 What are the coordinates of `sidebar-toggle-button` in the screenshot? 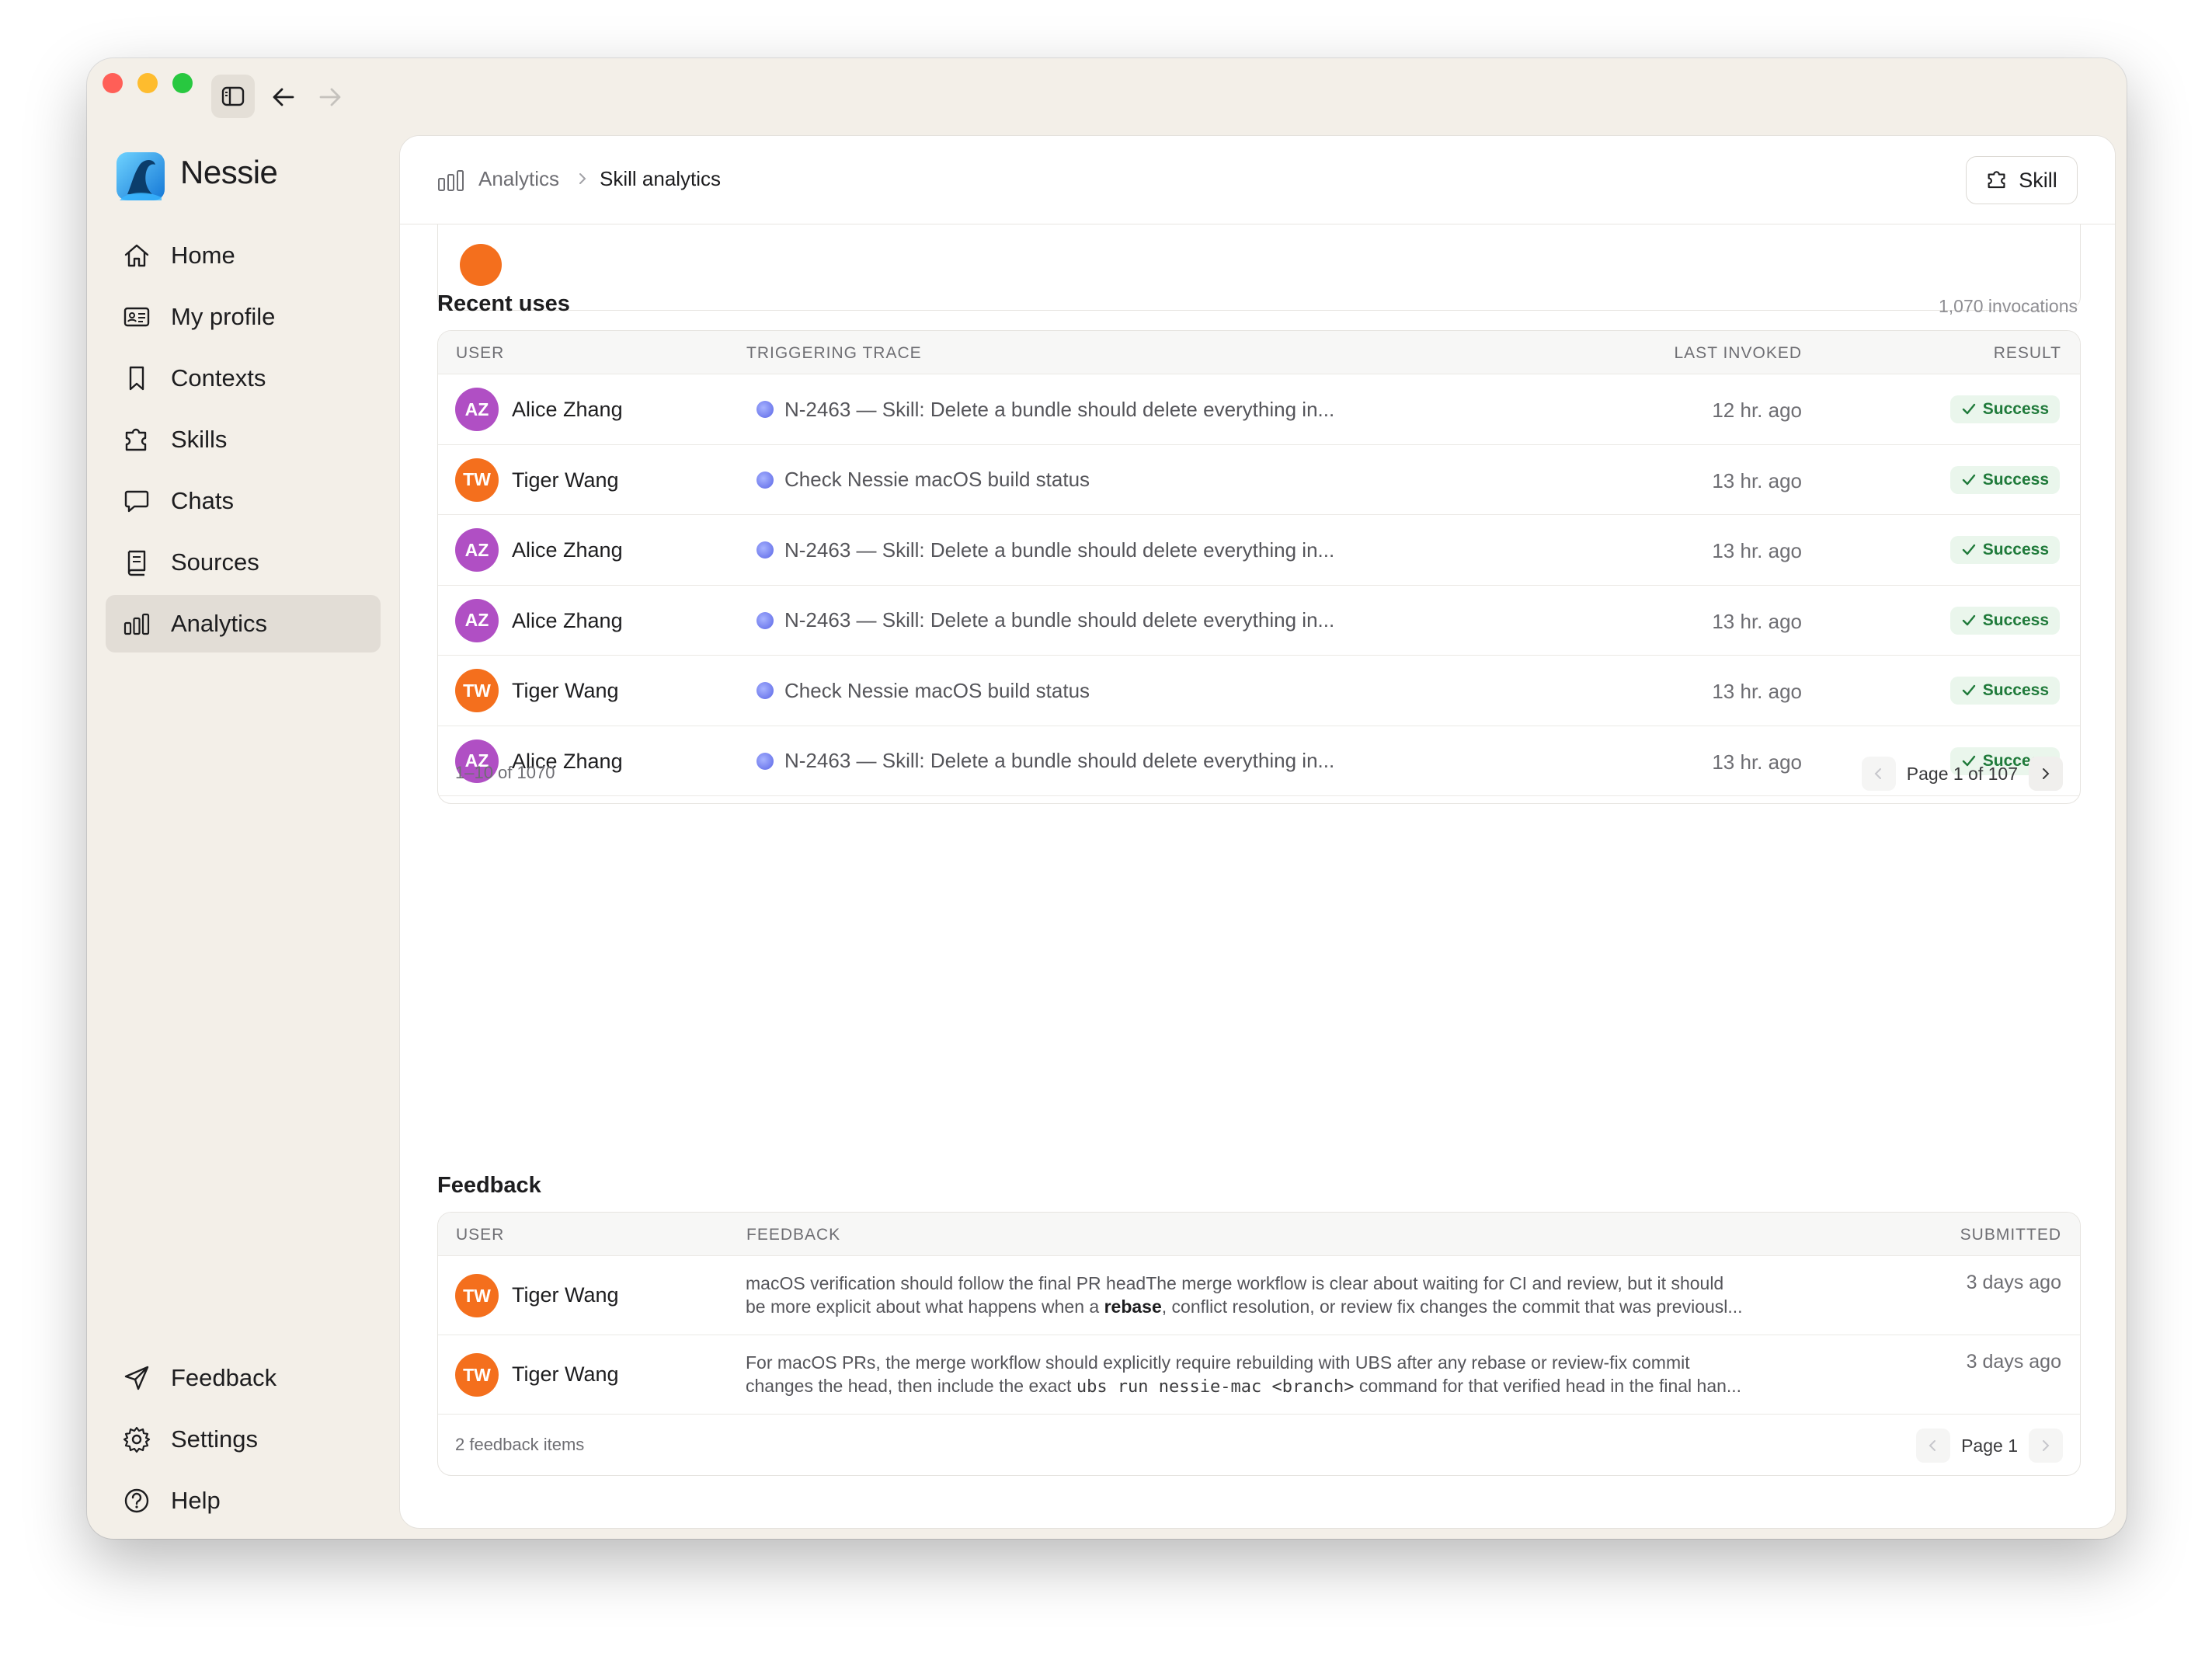 It's located at (233, 96).